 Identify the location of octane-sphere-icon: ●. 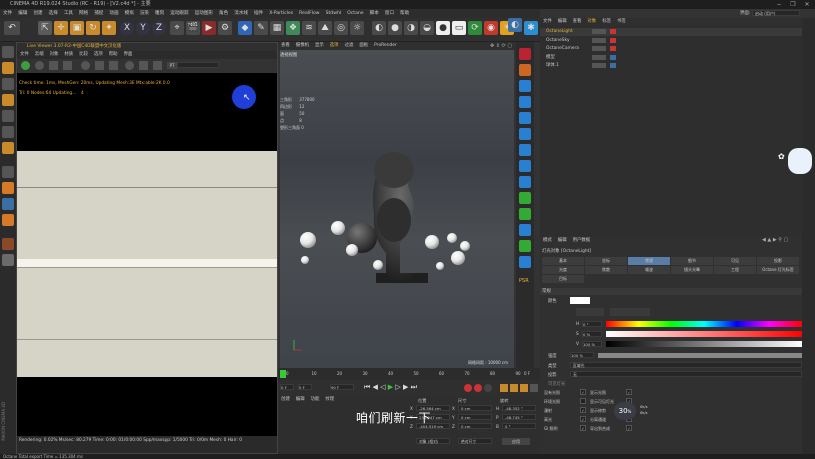
(443, 28).